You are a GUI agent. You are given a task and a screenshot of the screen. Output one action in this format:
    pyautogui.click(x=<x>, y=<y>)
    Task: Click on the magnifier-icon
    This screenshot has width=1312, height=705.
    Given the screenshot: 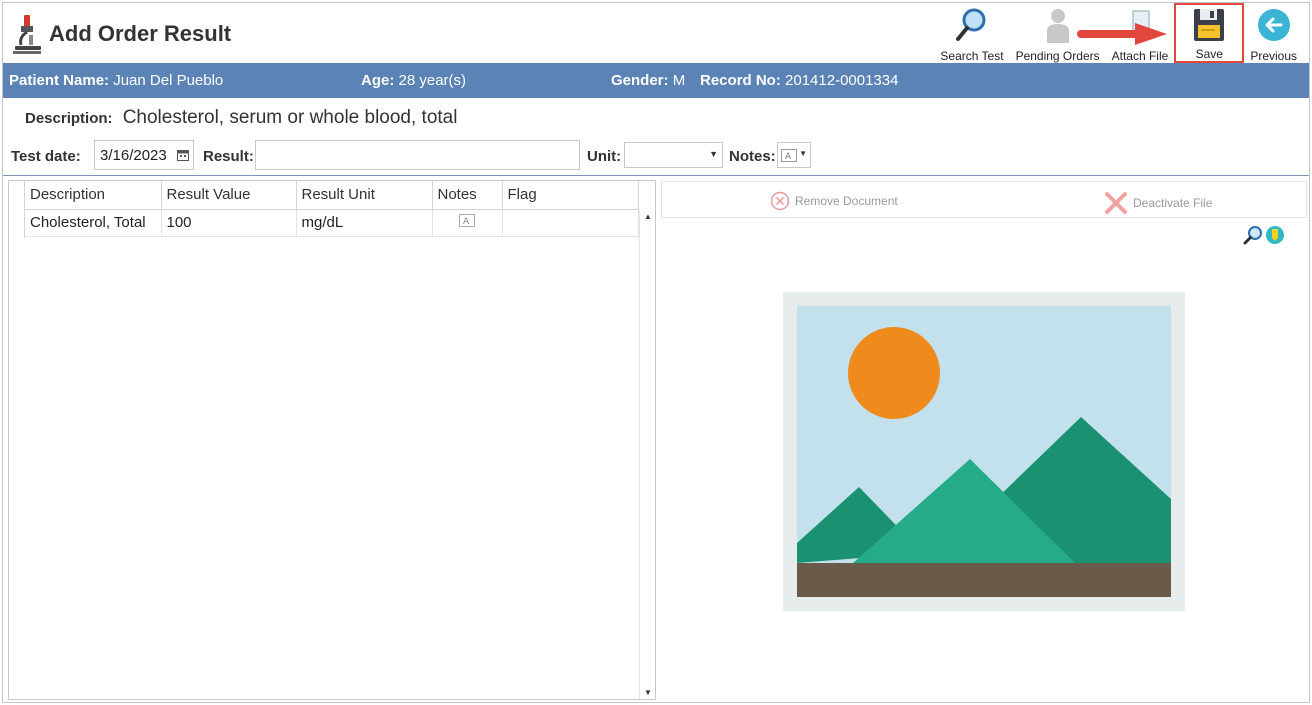 What is the action you would take?
    pyautogui.click(x=970, y=24)
    